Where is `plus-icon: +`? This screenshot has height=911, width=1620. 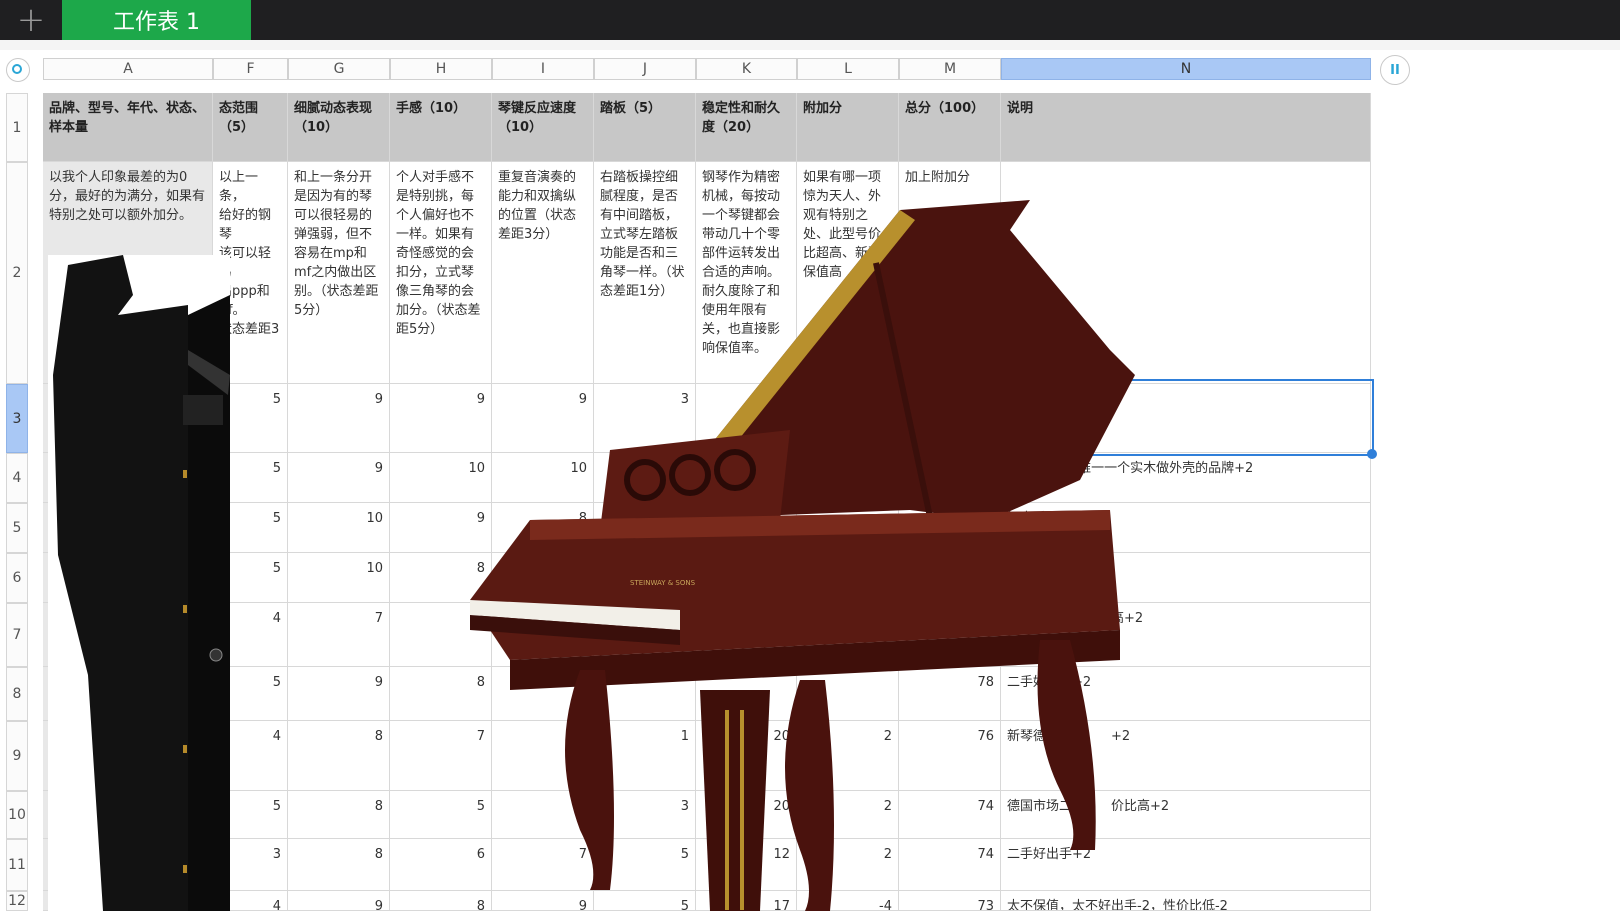 plus-icon: + is located at coordinates (31, 20).